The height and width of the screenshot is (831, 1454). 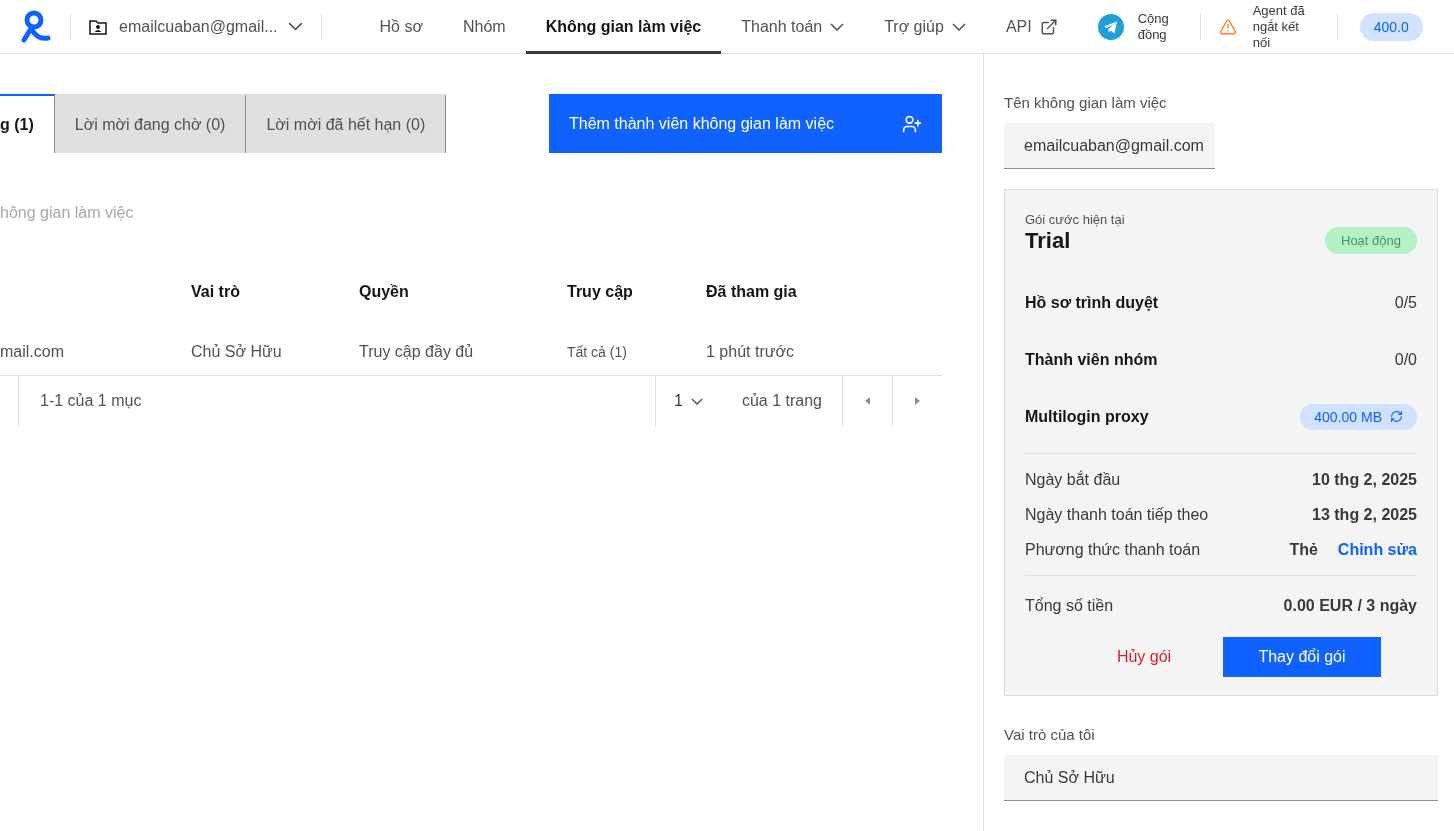 I want to click on stat-label: Multilogin proxy, so click(x=1087, y=416).